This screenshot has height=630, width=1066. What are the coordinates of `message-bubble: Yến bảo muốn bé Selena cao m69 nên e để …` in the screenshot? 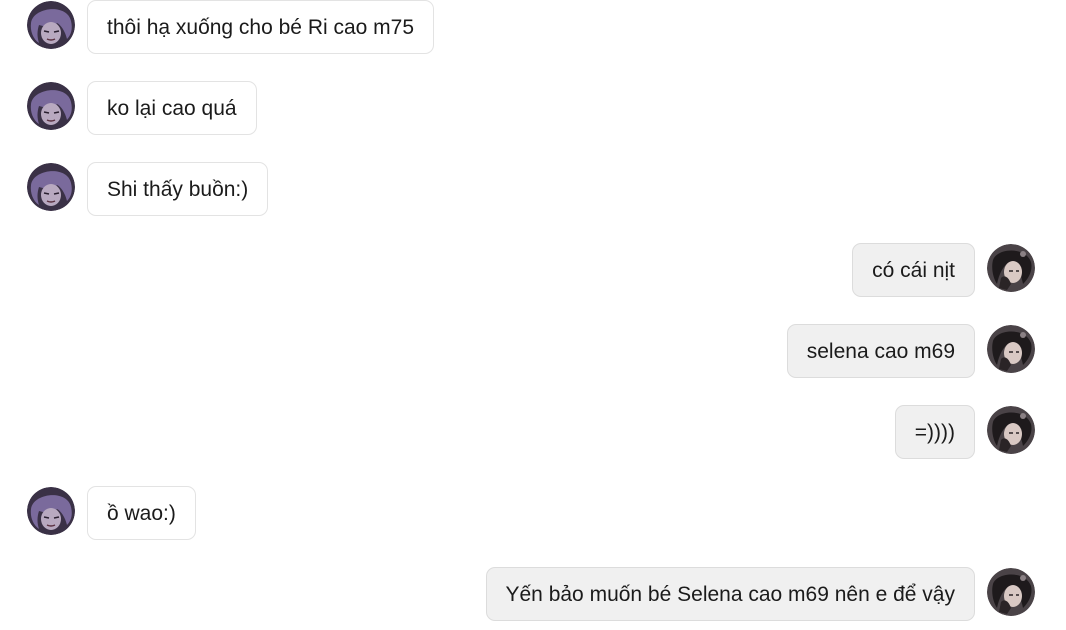 It's located at (730, 594).